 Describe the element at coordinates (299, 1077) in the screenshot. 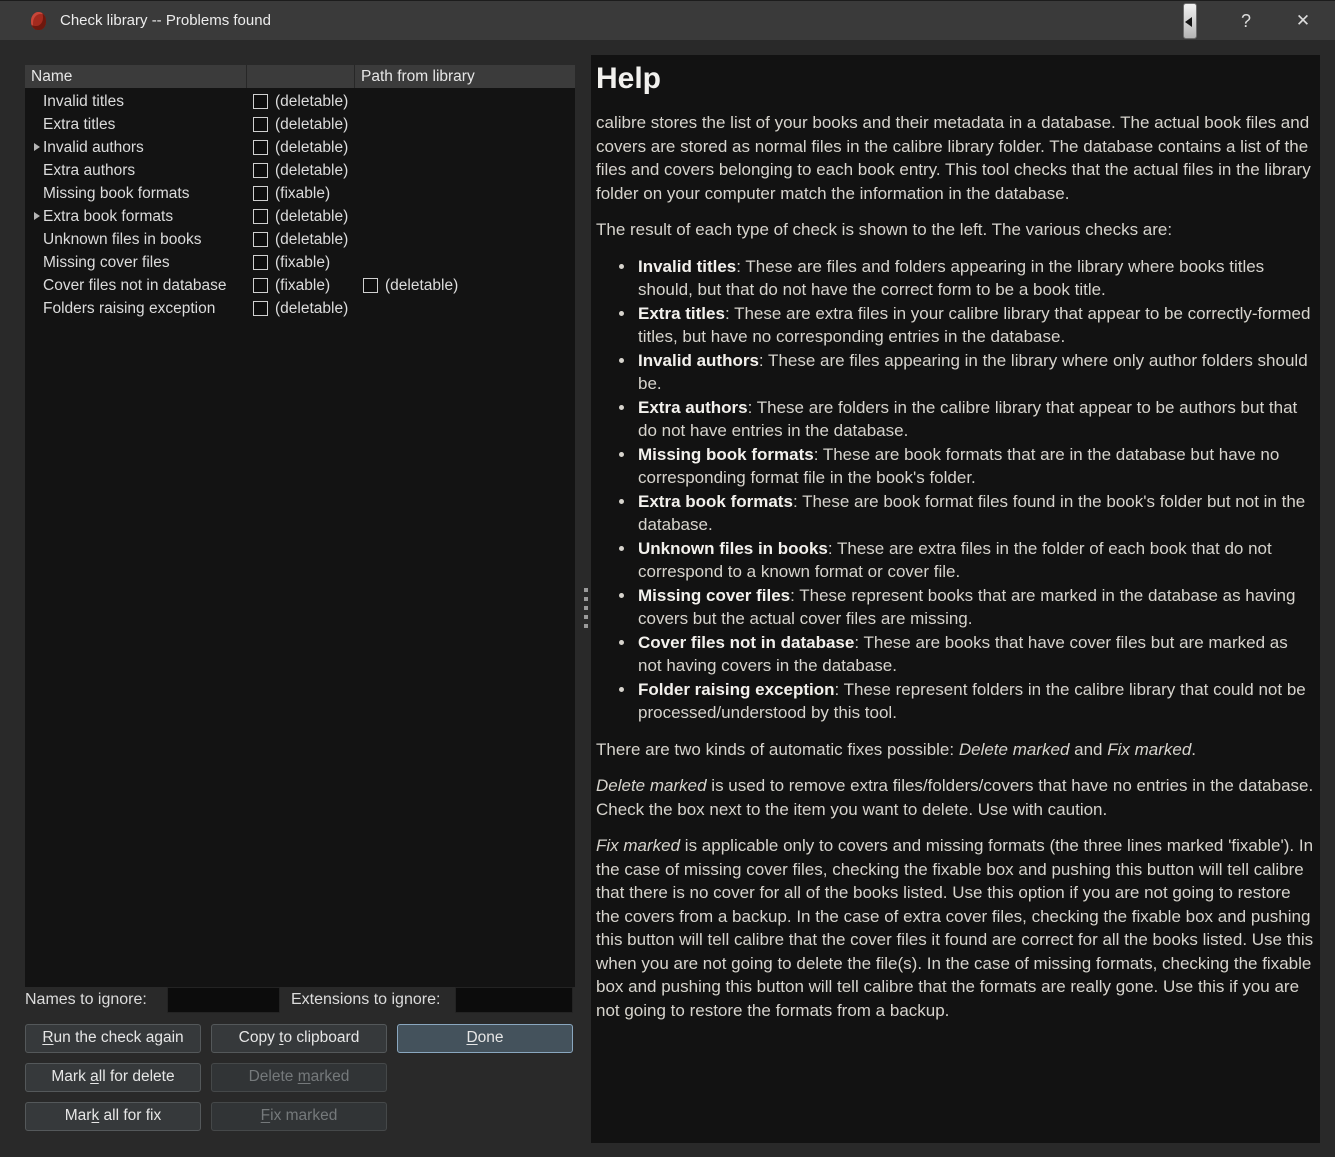

I see `delete-marked-button: Delete marked` at that location.